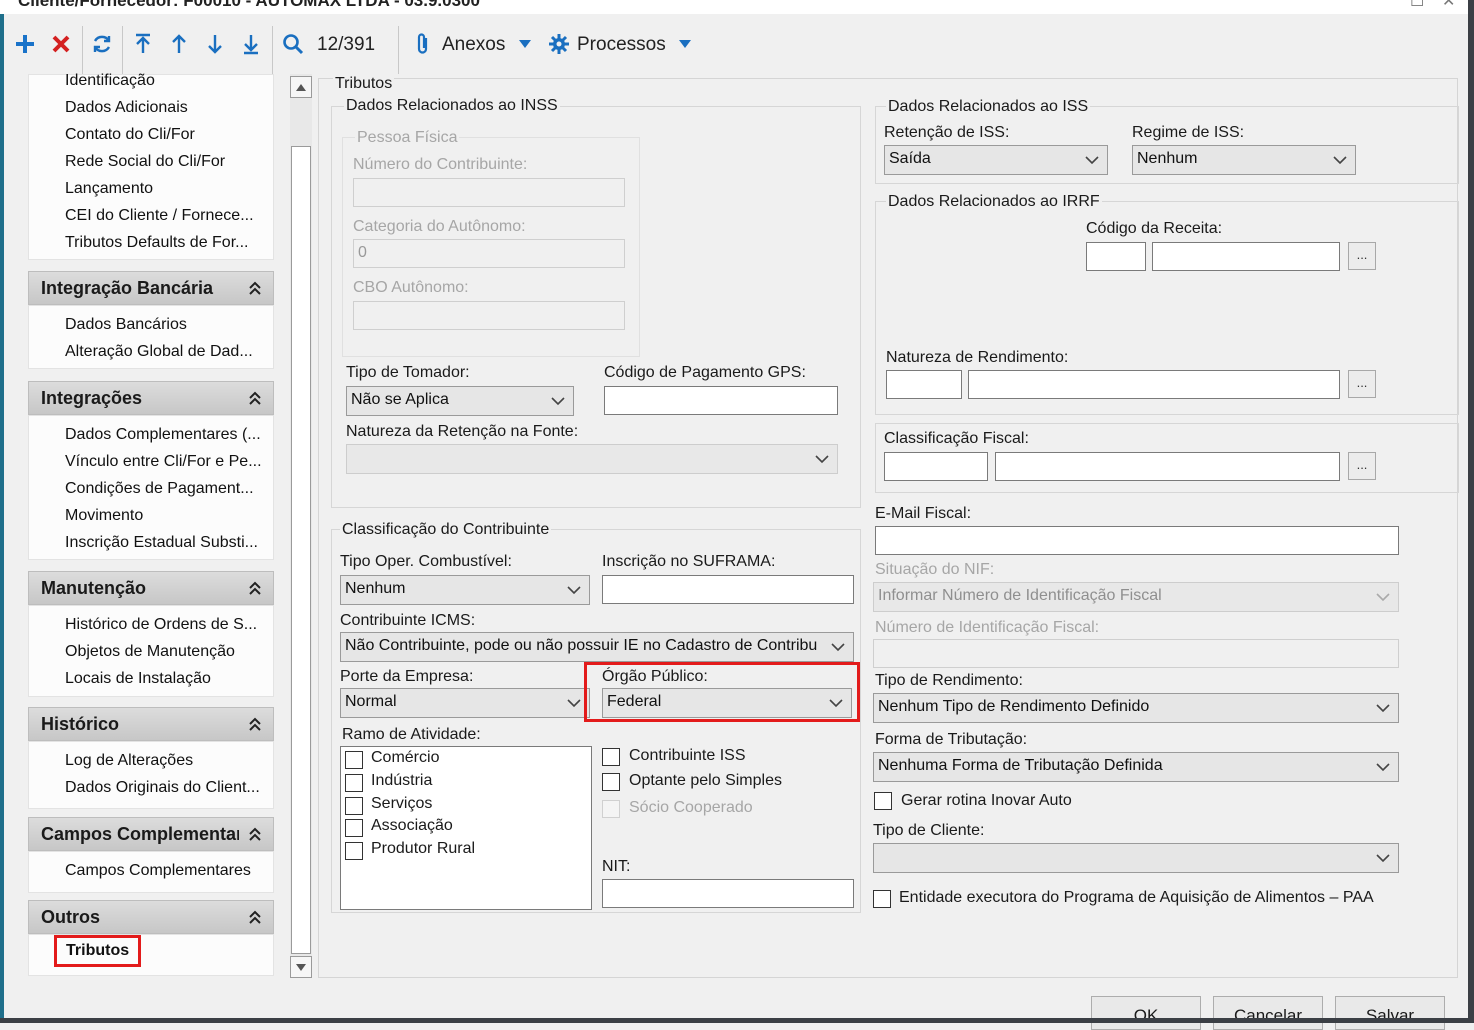 This screenshot has height=1030, width=1474. What do you see at coordinates (98, 951) in the screenshot?
I see `sidebar-item-tributos: Tributos` at bounding box center [98, 951].